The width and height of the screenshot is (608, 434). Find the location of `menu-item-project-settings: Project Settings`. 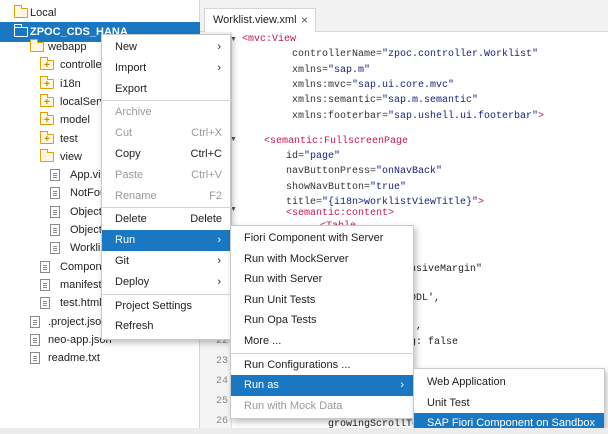

menu-item-project-settings: Project Settings is located at coordinates (166, 306).